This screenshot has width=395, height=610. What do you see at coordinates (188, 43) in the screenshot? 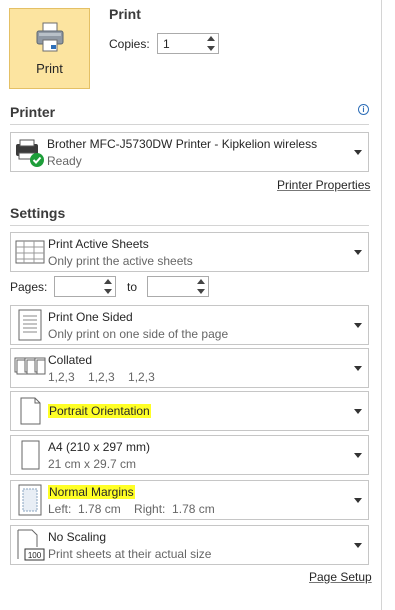
I see `copies-input: 1` at bounding box center [188, 43].